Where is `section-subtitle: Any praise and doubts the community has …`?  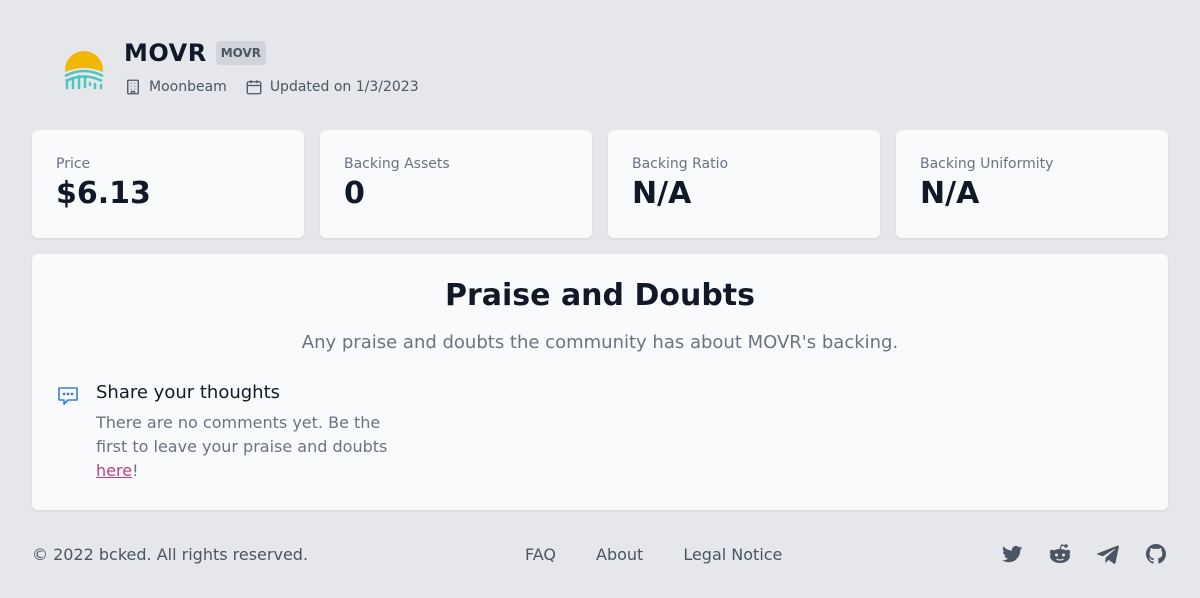
section-subtitle: Any praise and doubts the community has … is located at coordinates (600, 342).